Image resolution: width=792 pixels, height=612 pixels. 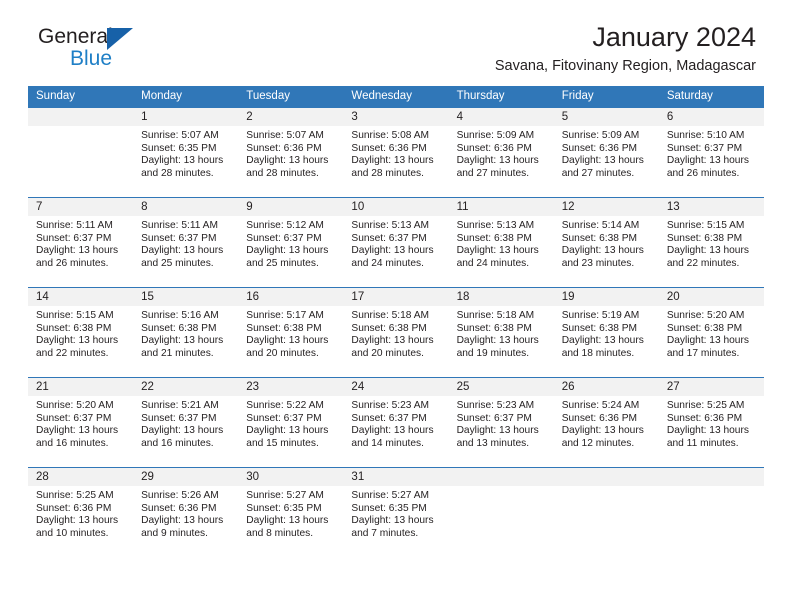 What do you see at coordinates (174, 533) in the screenshot?
I see `daylight-duration-line2: and 9 minutes.` at bounding box center [174, 533].